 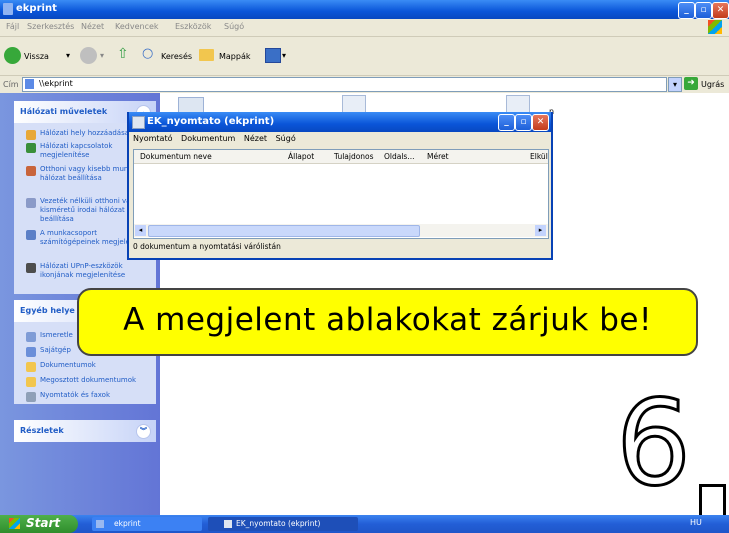 What do you see at coordinates (703, 10) in the screenshot?
I see `maximize-button: ▫` at bounding box center [703, 10].